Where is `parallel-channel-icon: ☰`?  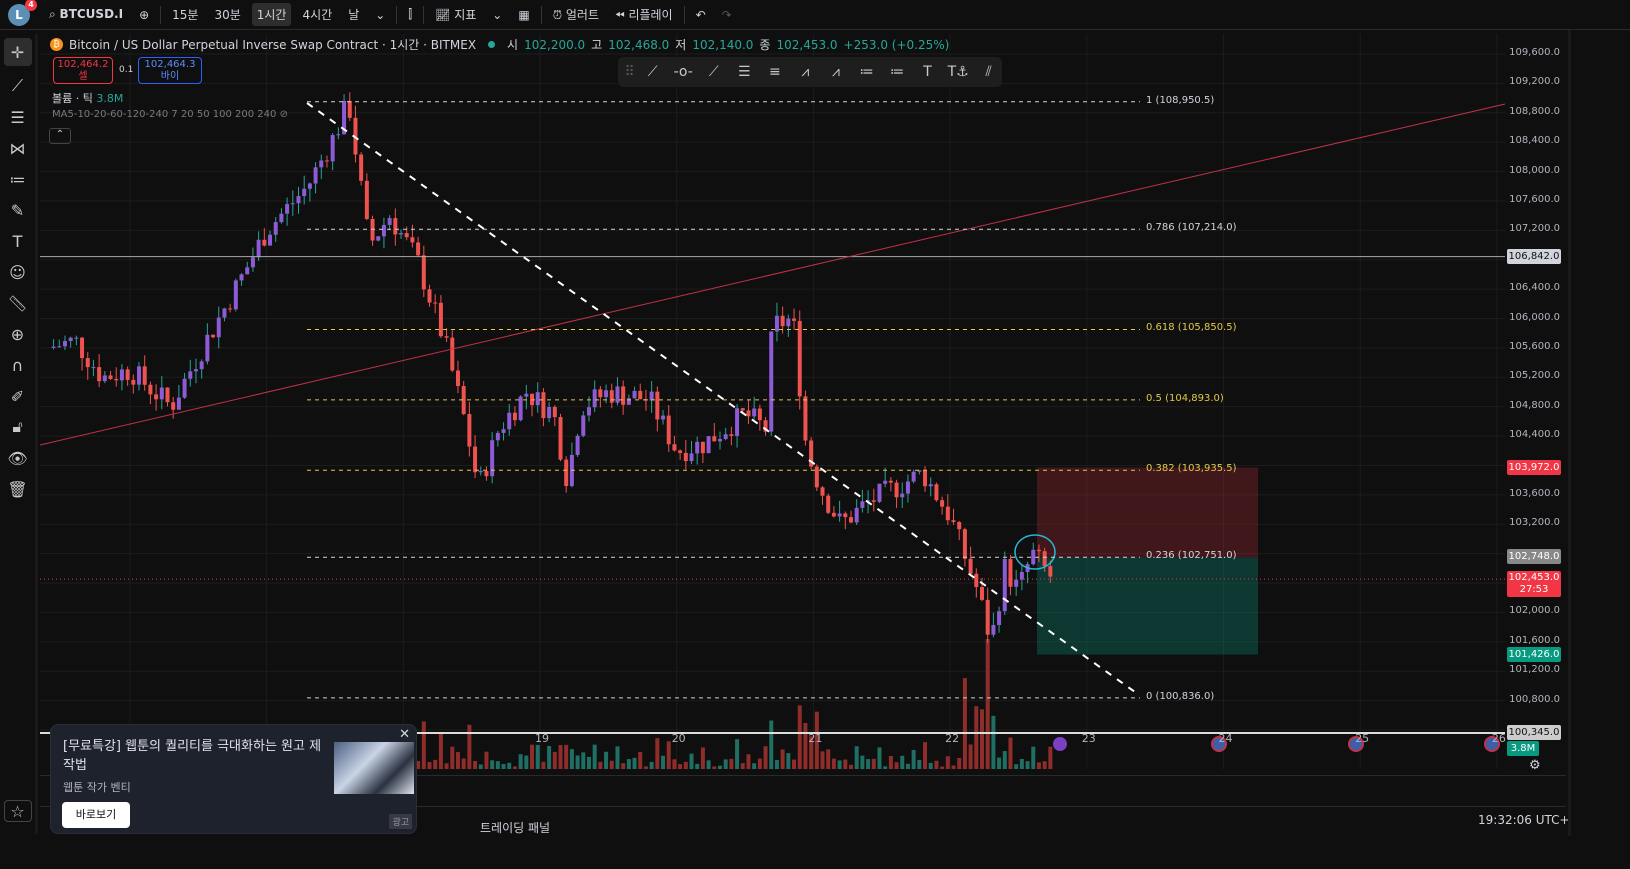 parallel-channel-icon: ☰ is located at coordinates (744, 72).